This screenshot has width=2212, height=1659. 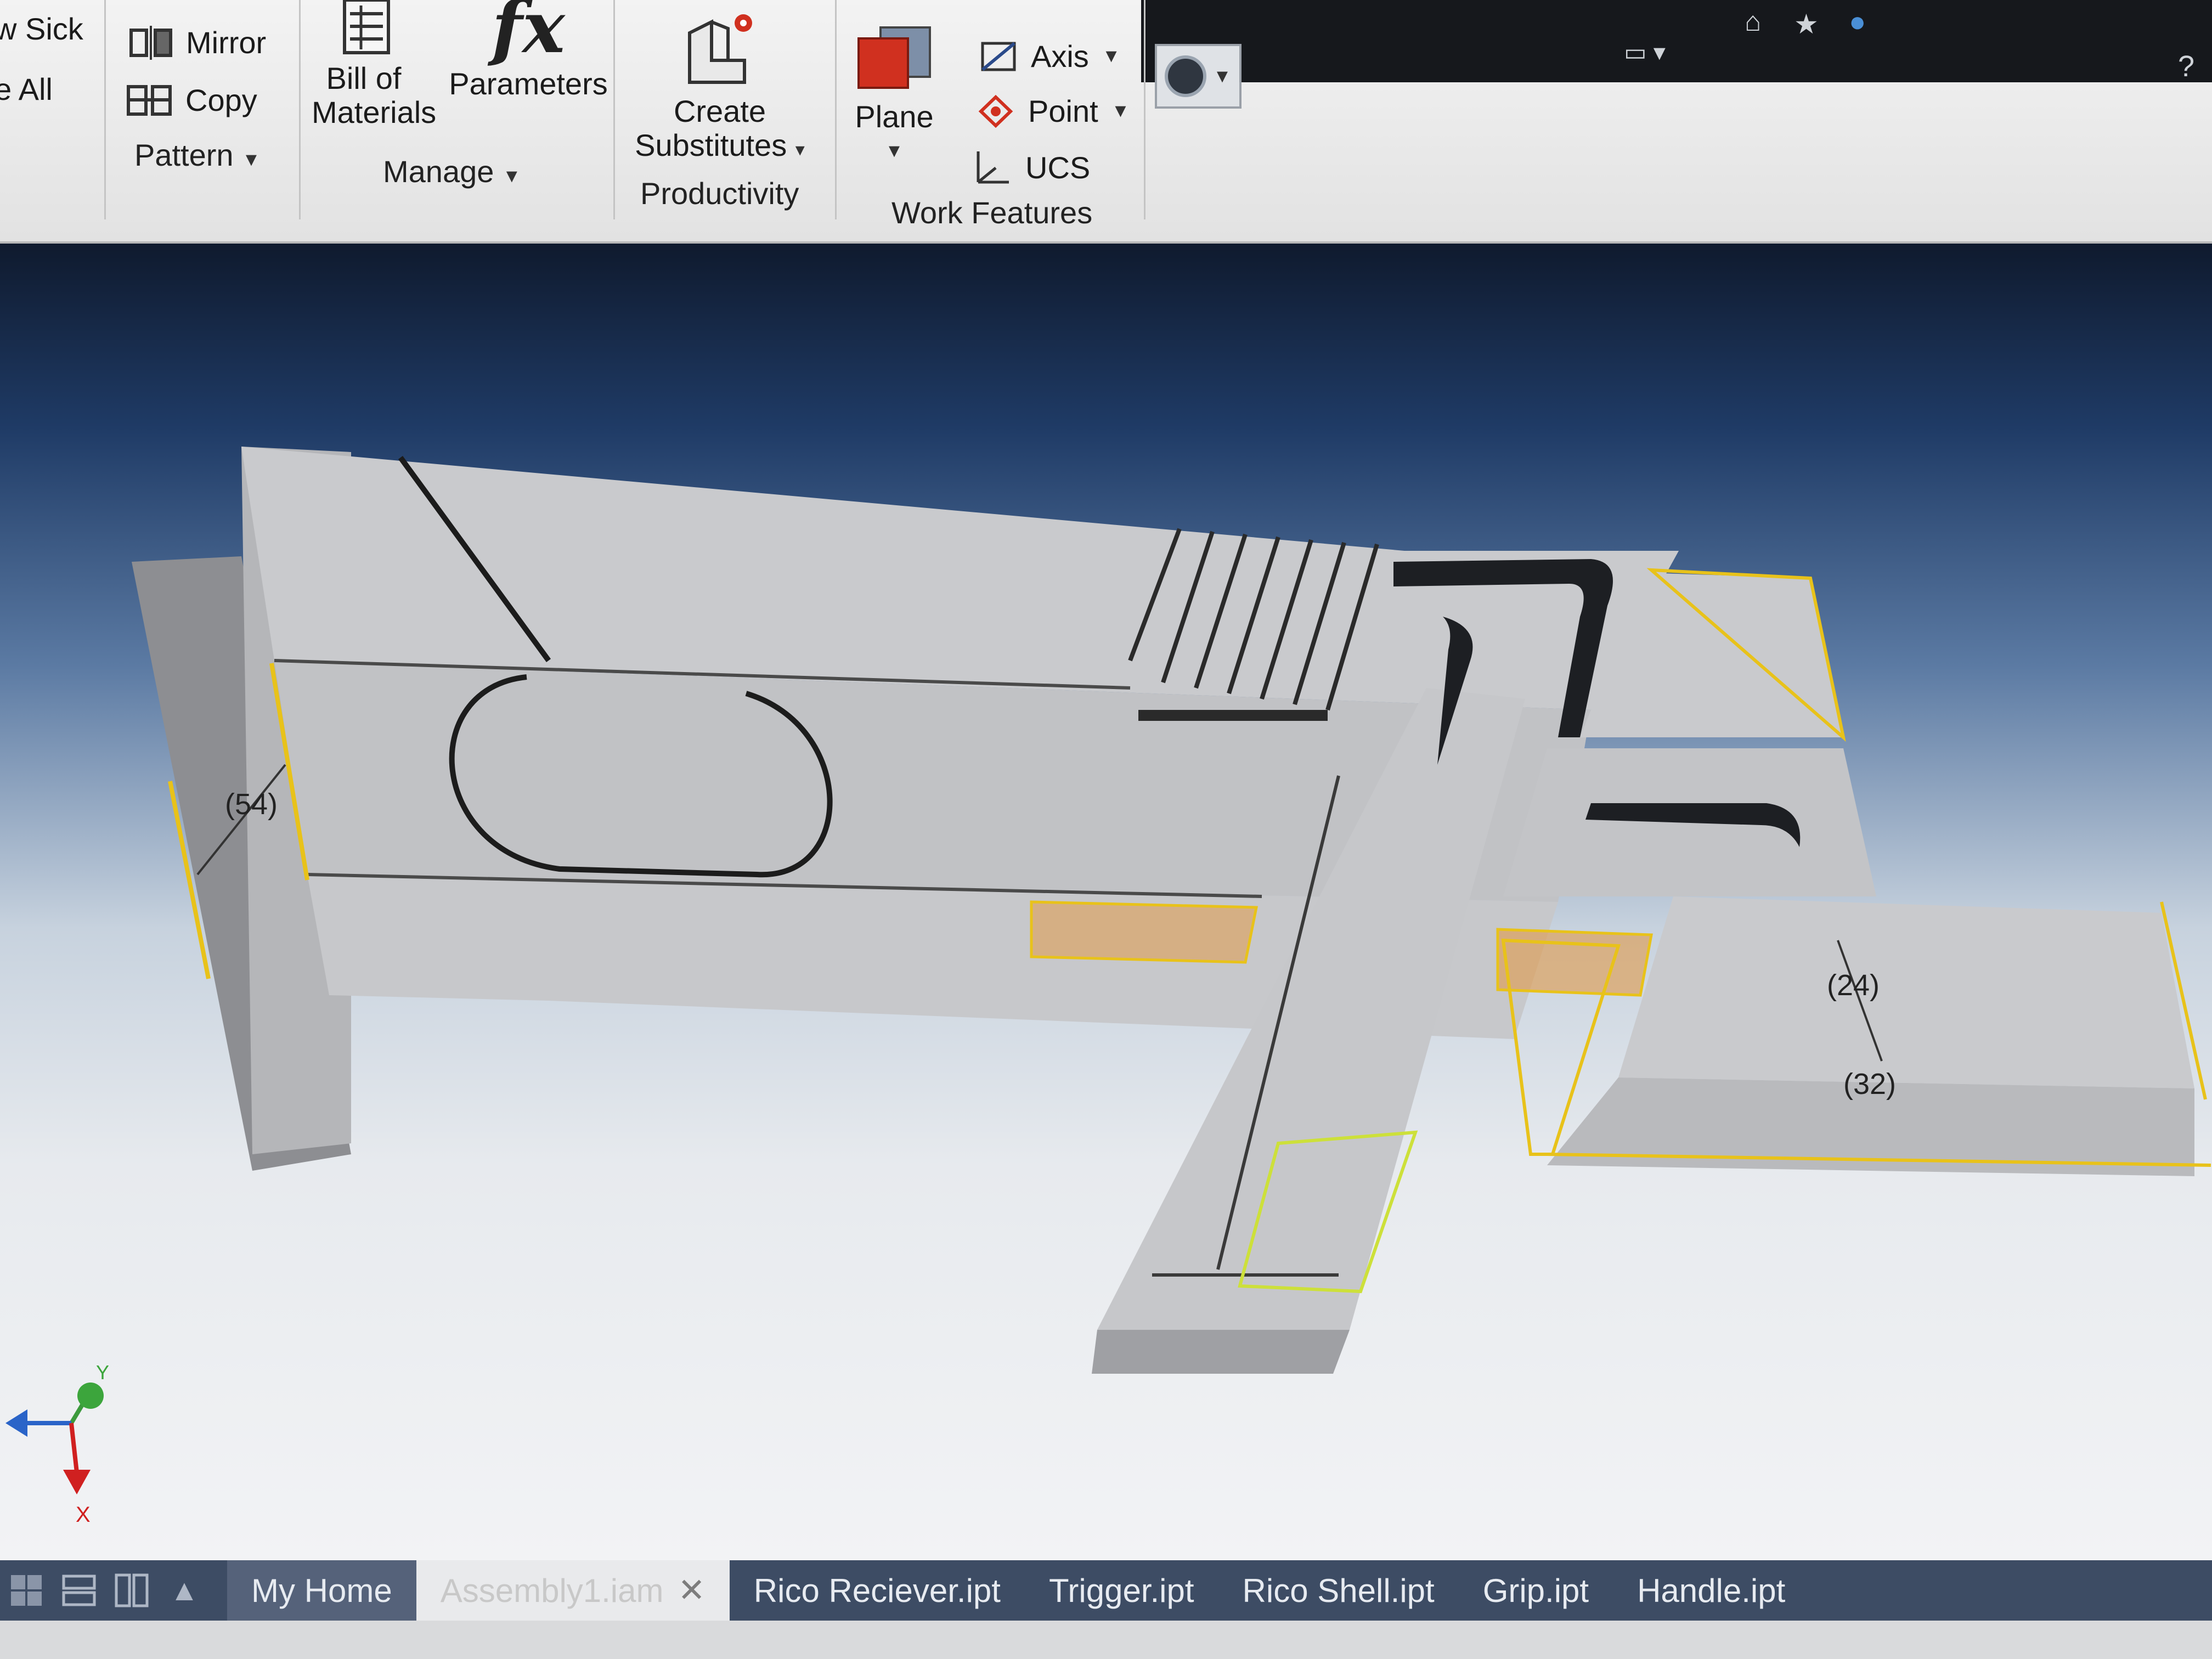 I want to click on copy-icon, so click(x=149, y=100).